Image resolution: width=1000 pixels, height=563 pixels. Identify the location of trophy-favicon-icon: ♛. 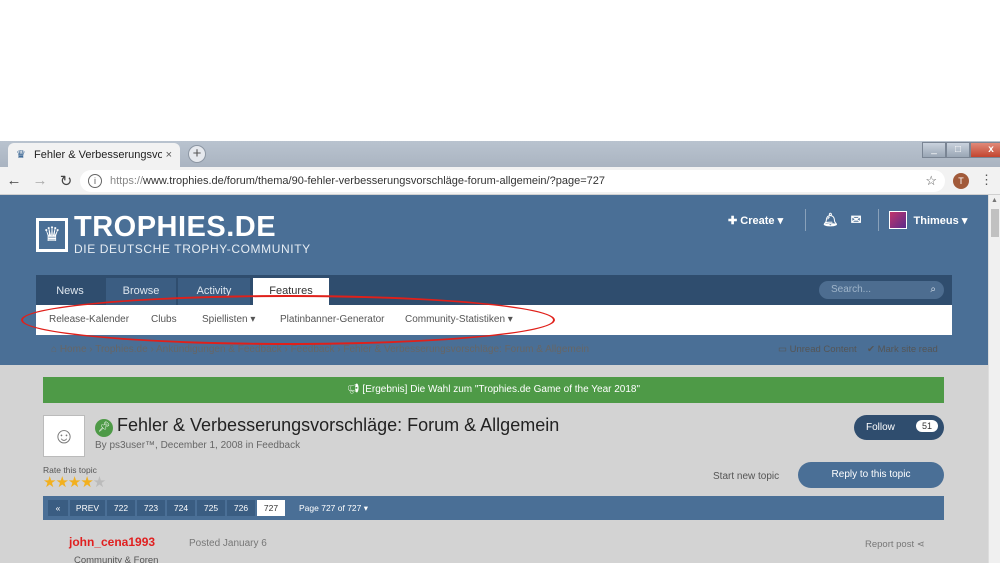
(21, 155).